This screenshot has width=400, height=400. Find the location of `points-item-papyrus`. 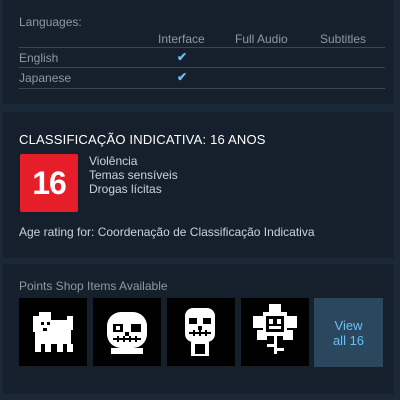

points-item-papyrus is located at coordinates (201, 332).